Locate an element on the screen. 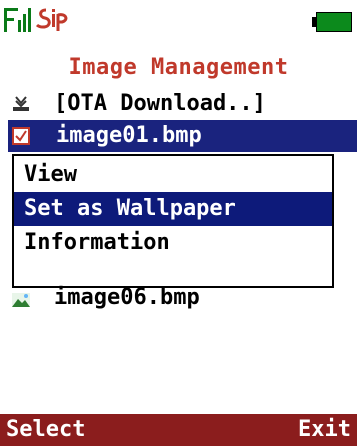  list-item-label: image01.bmp is located at coordinates (129, 135).